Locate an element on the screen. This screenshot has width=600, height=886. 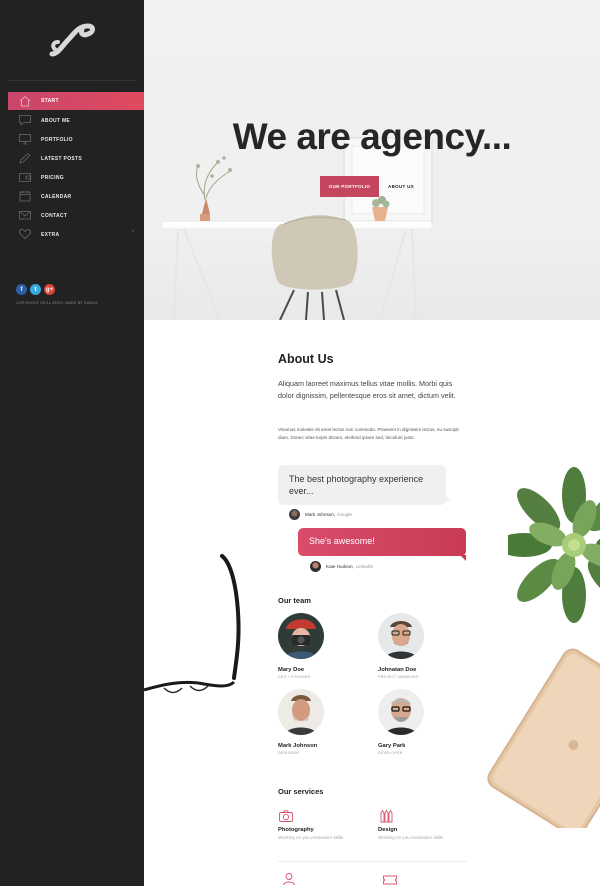
member-name: Mark Johnson is located at coordinates (298, 746).